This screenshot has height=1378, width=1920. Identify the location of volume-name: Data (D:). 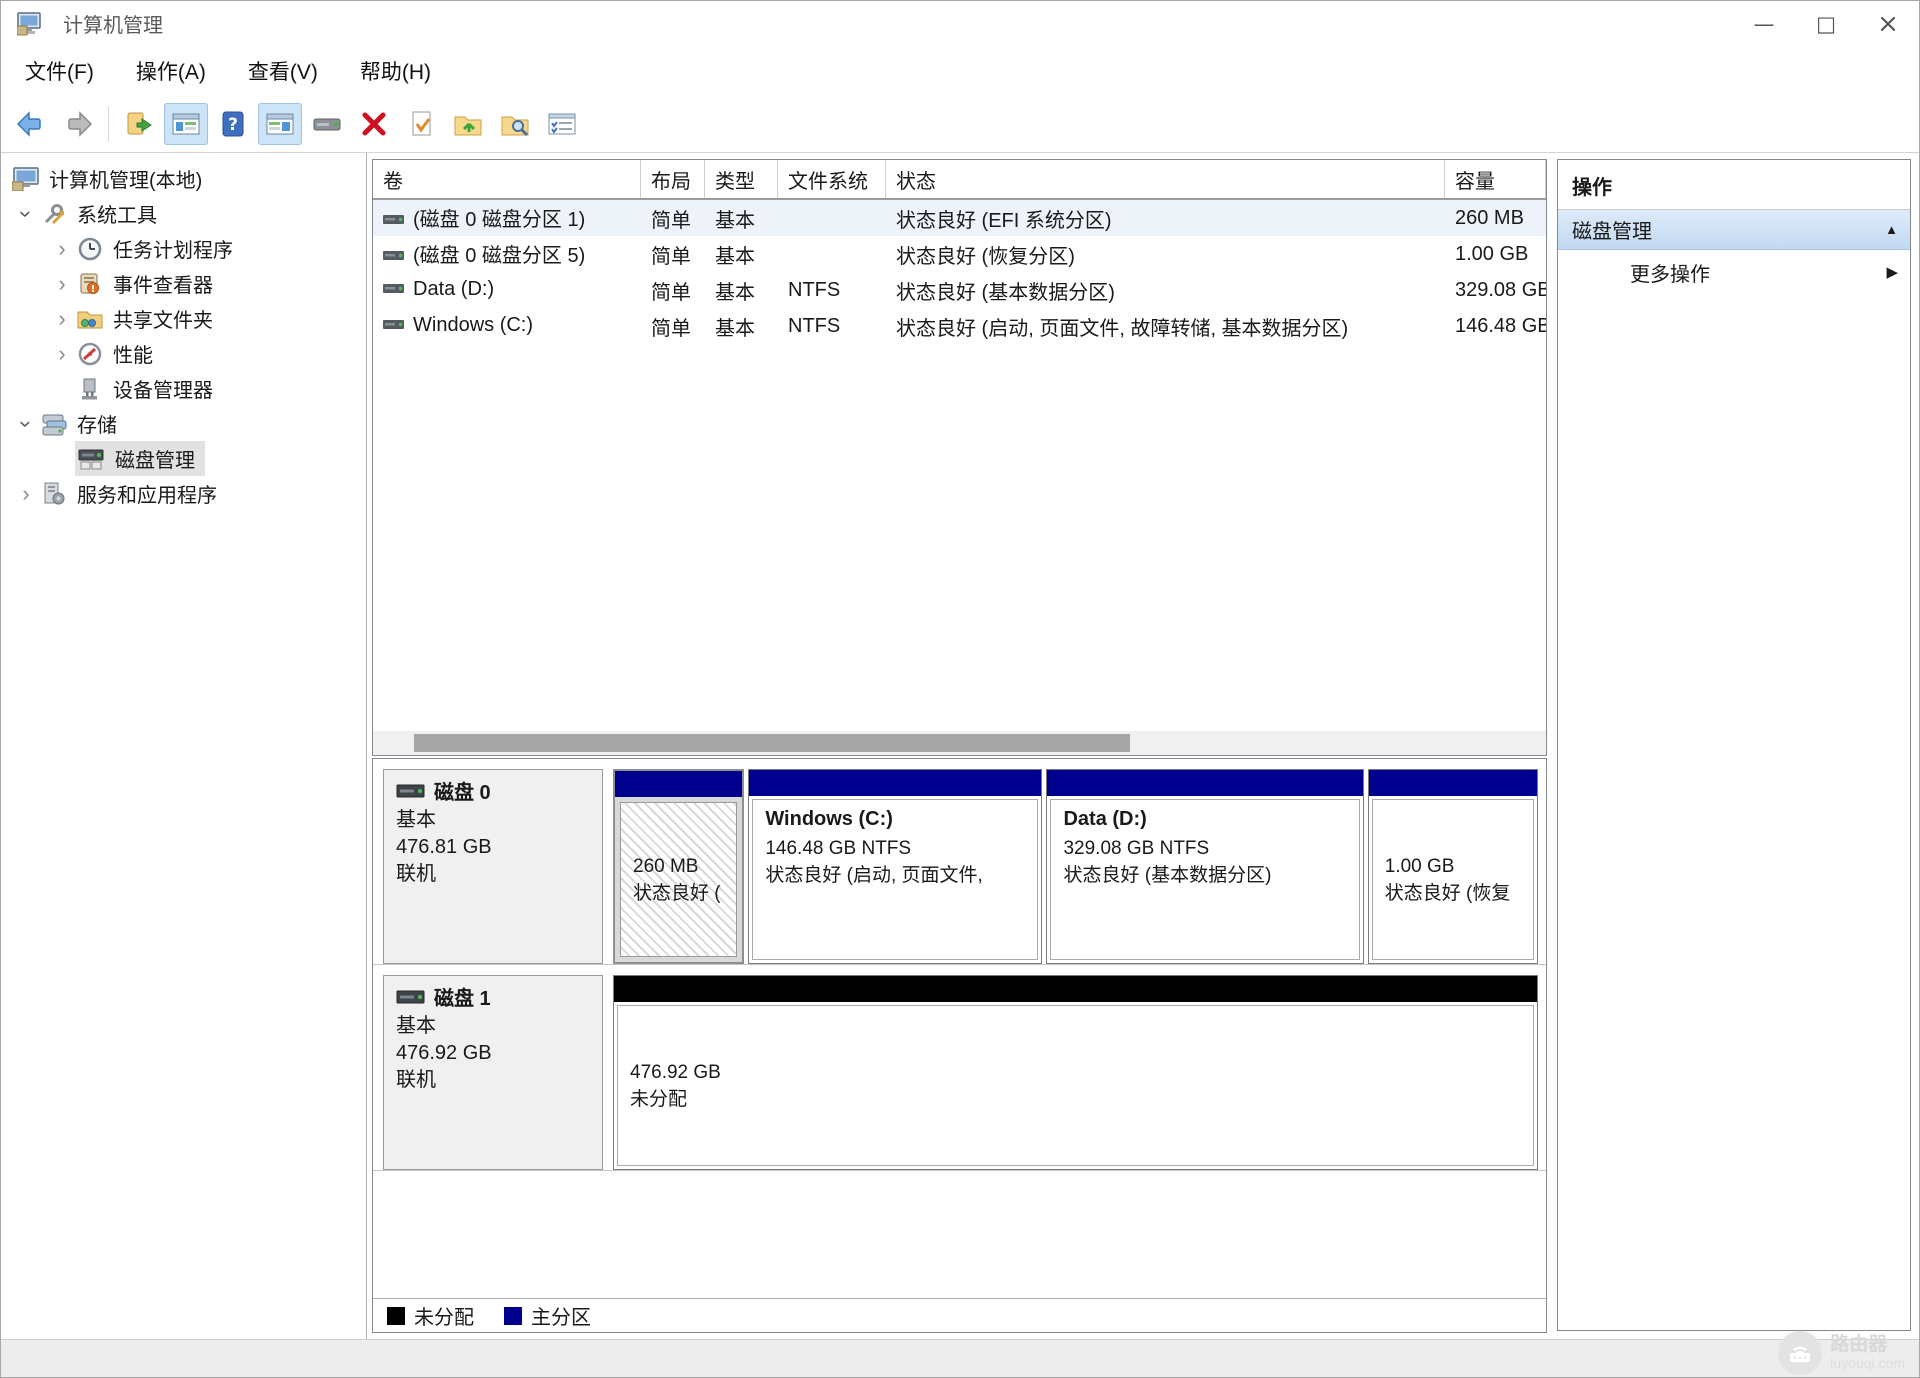
(454, 289).